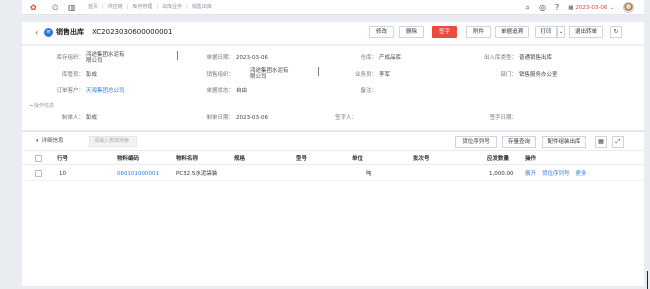 Image resolution: width=650 pixels, height=289 pixels. What do you see at coordinates (38, 173) in the screenshot?
I see `row-checkbox` at bounding box center [38, 173].